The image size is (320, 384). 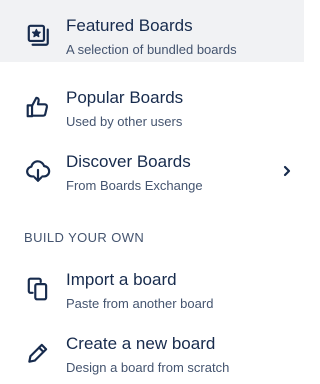 I want to click on menu-item-title: Discover Boards, so click(x=128, y=161).